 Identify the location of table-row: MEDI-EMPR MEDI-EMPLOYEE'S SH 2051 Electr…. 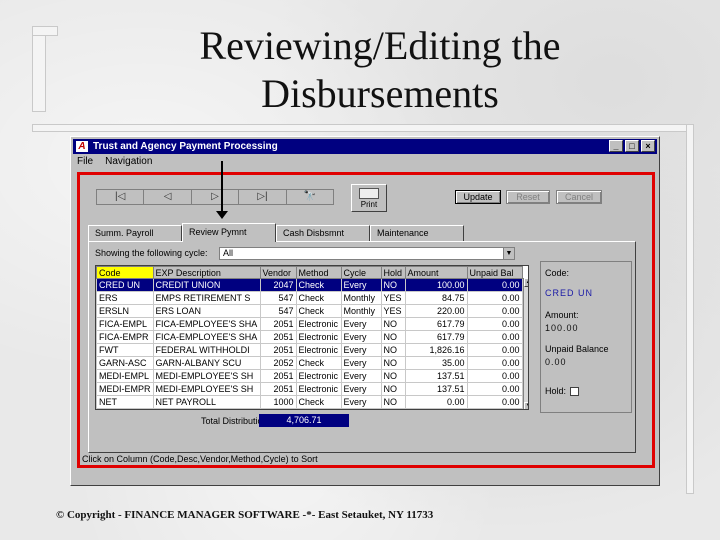
(309, 389).